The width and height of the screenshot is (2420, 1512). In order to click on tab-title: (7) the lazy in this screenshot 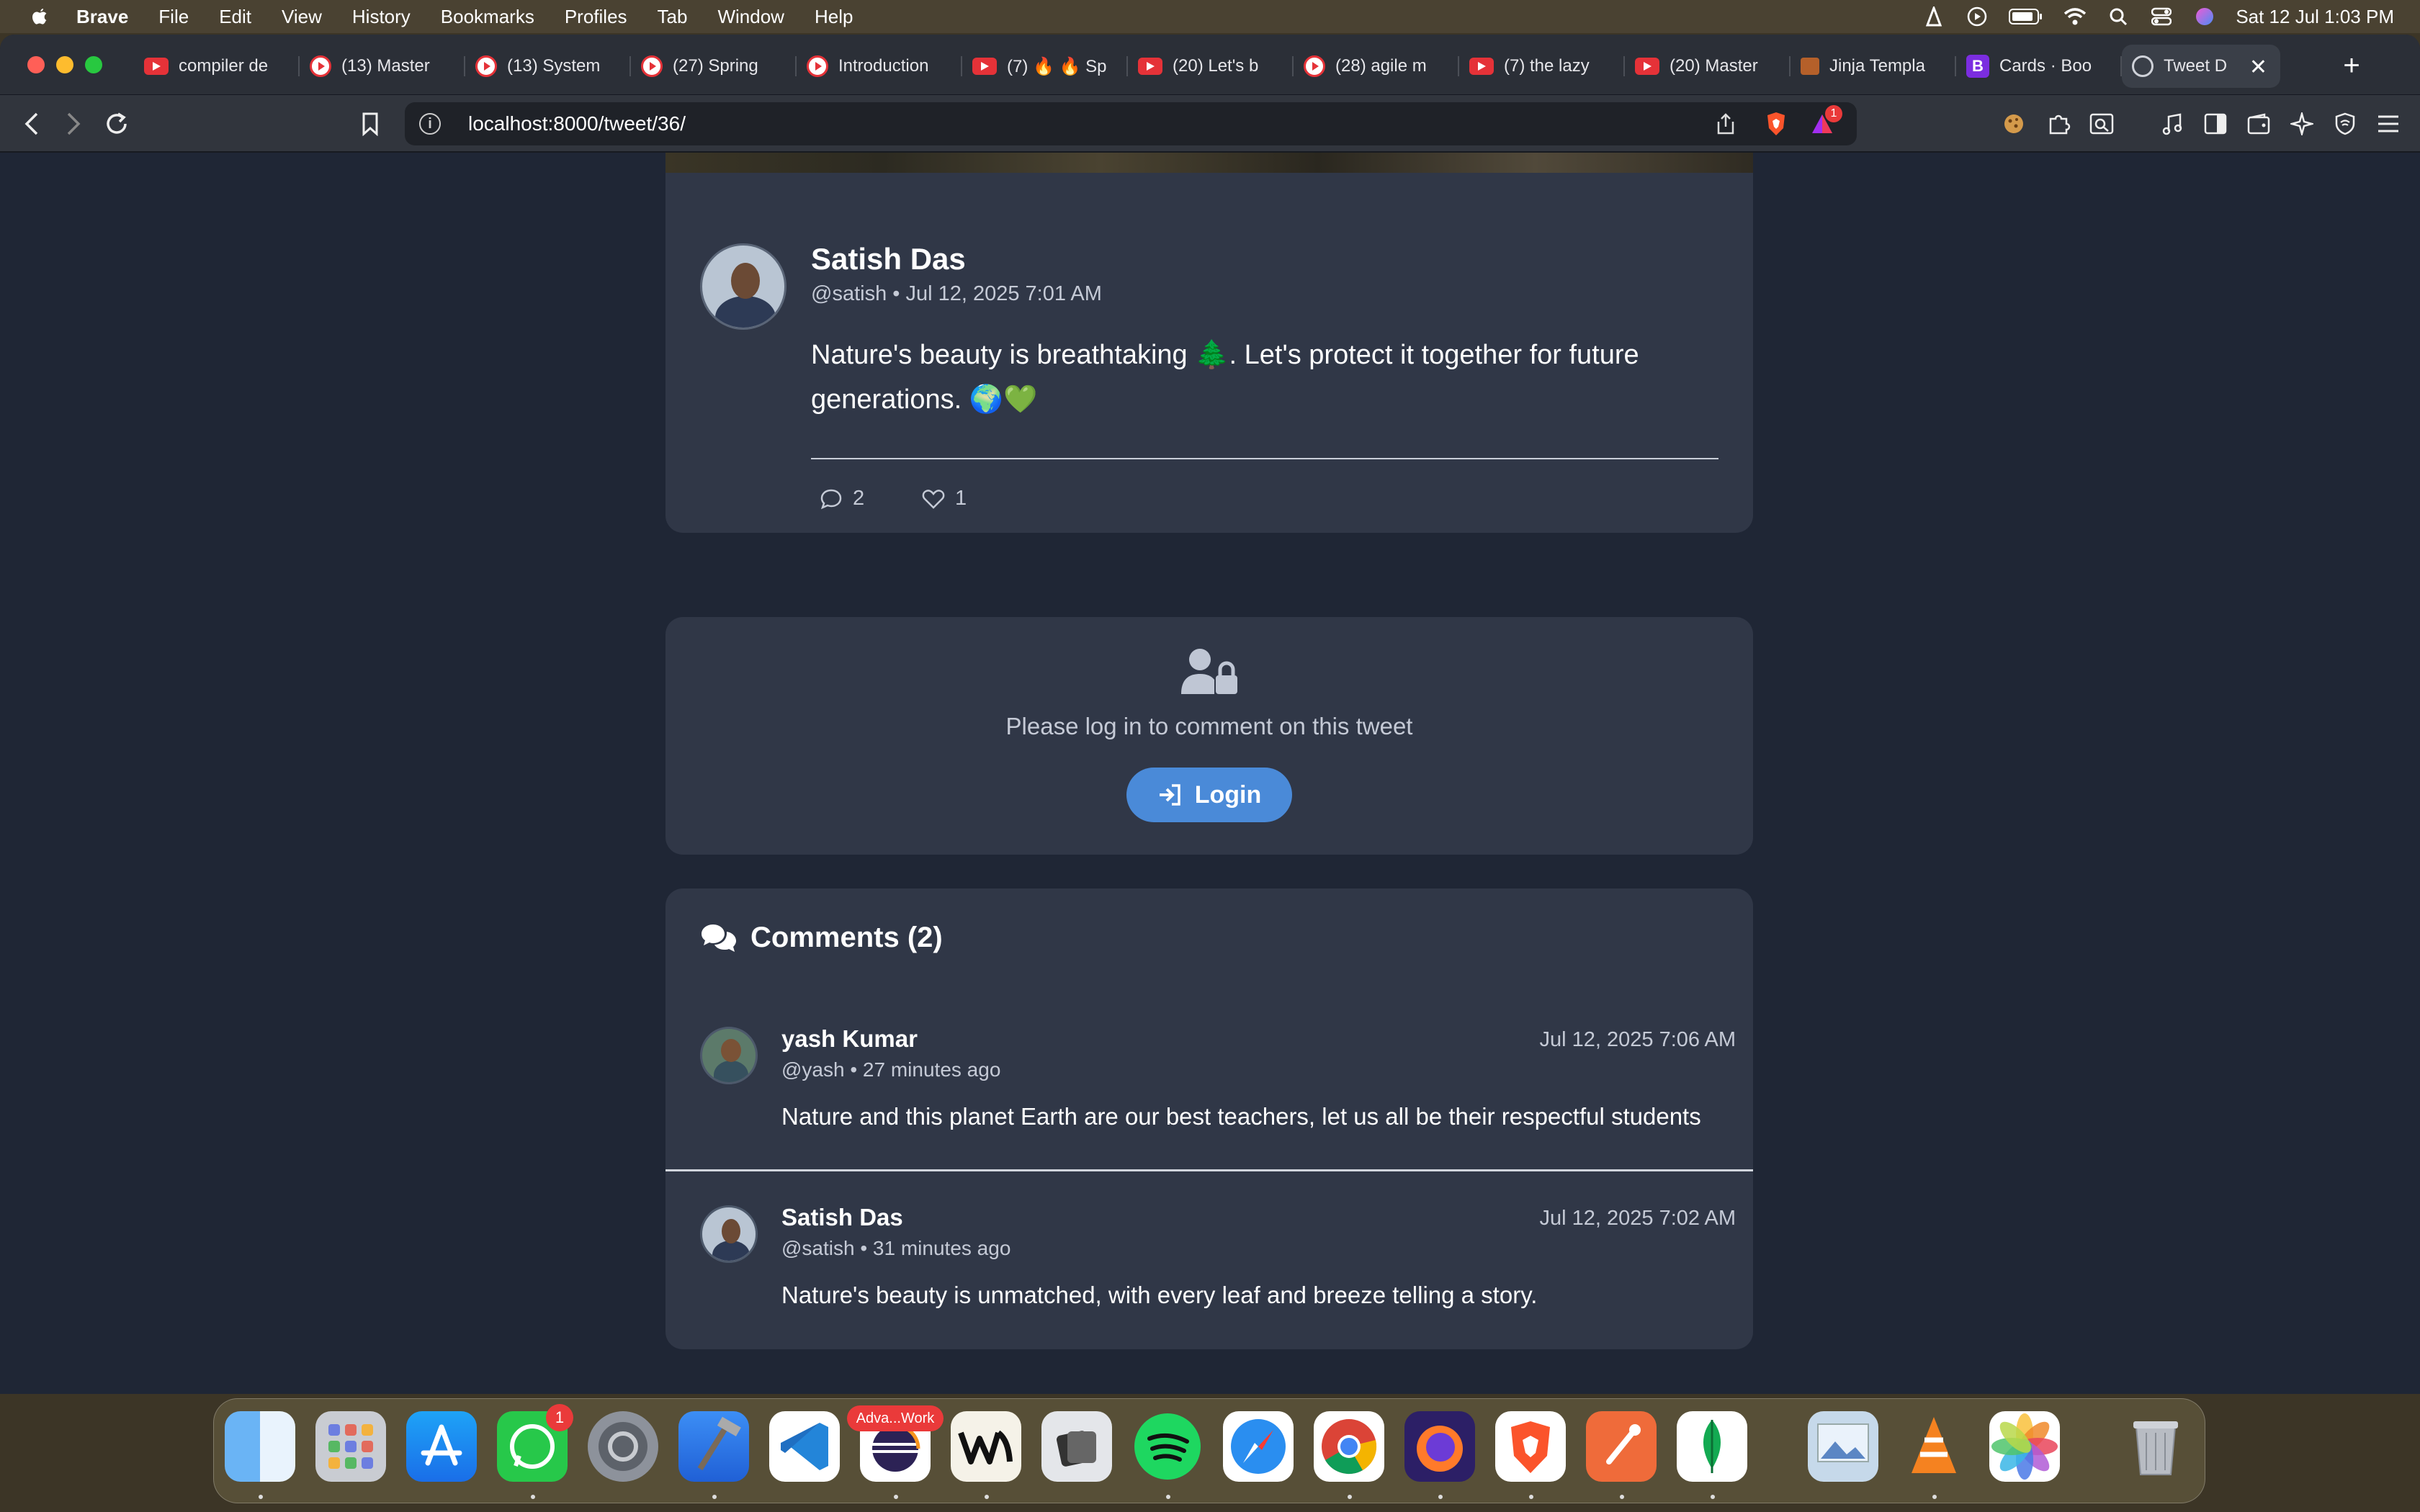, I will do `click(1547, 66)`.